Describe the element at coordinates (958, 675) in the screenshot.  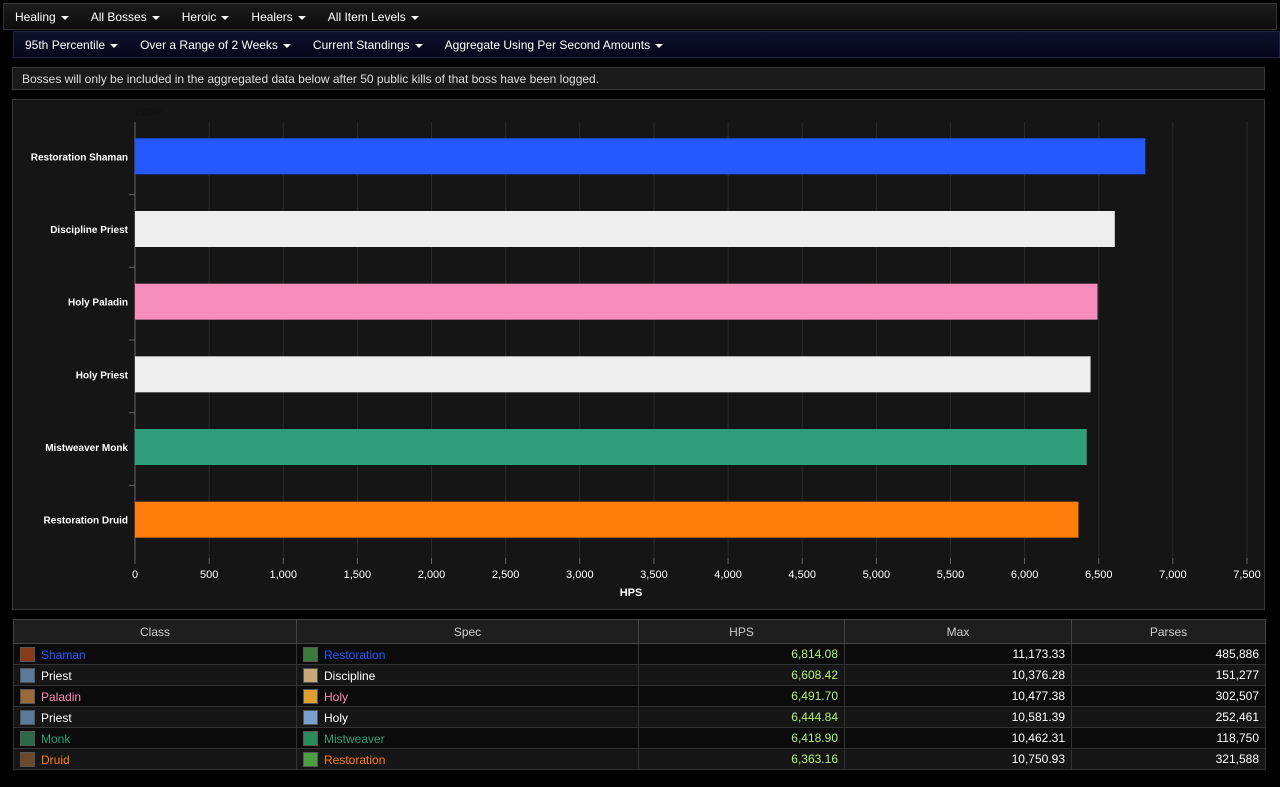
I see `cell-max: 10,376.28` at that location.